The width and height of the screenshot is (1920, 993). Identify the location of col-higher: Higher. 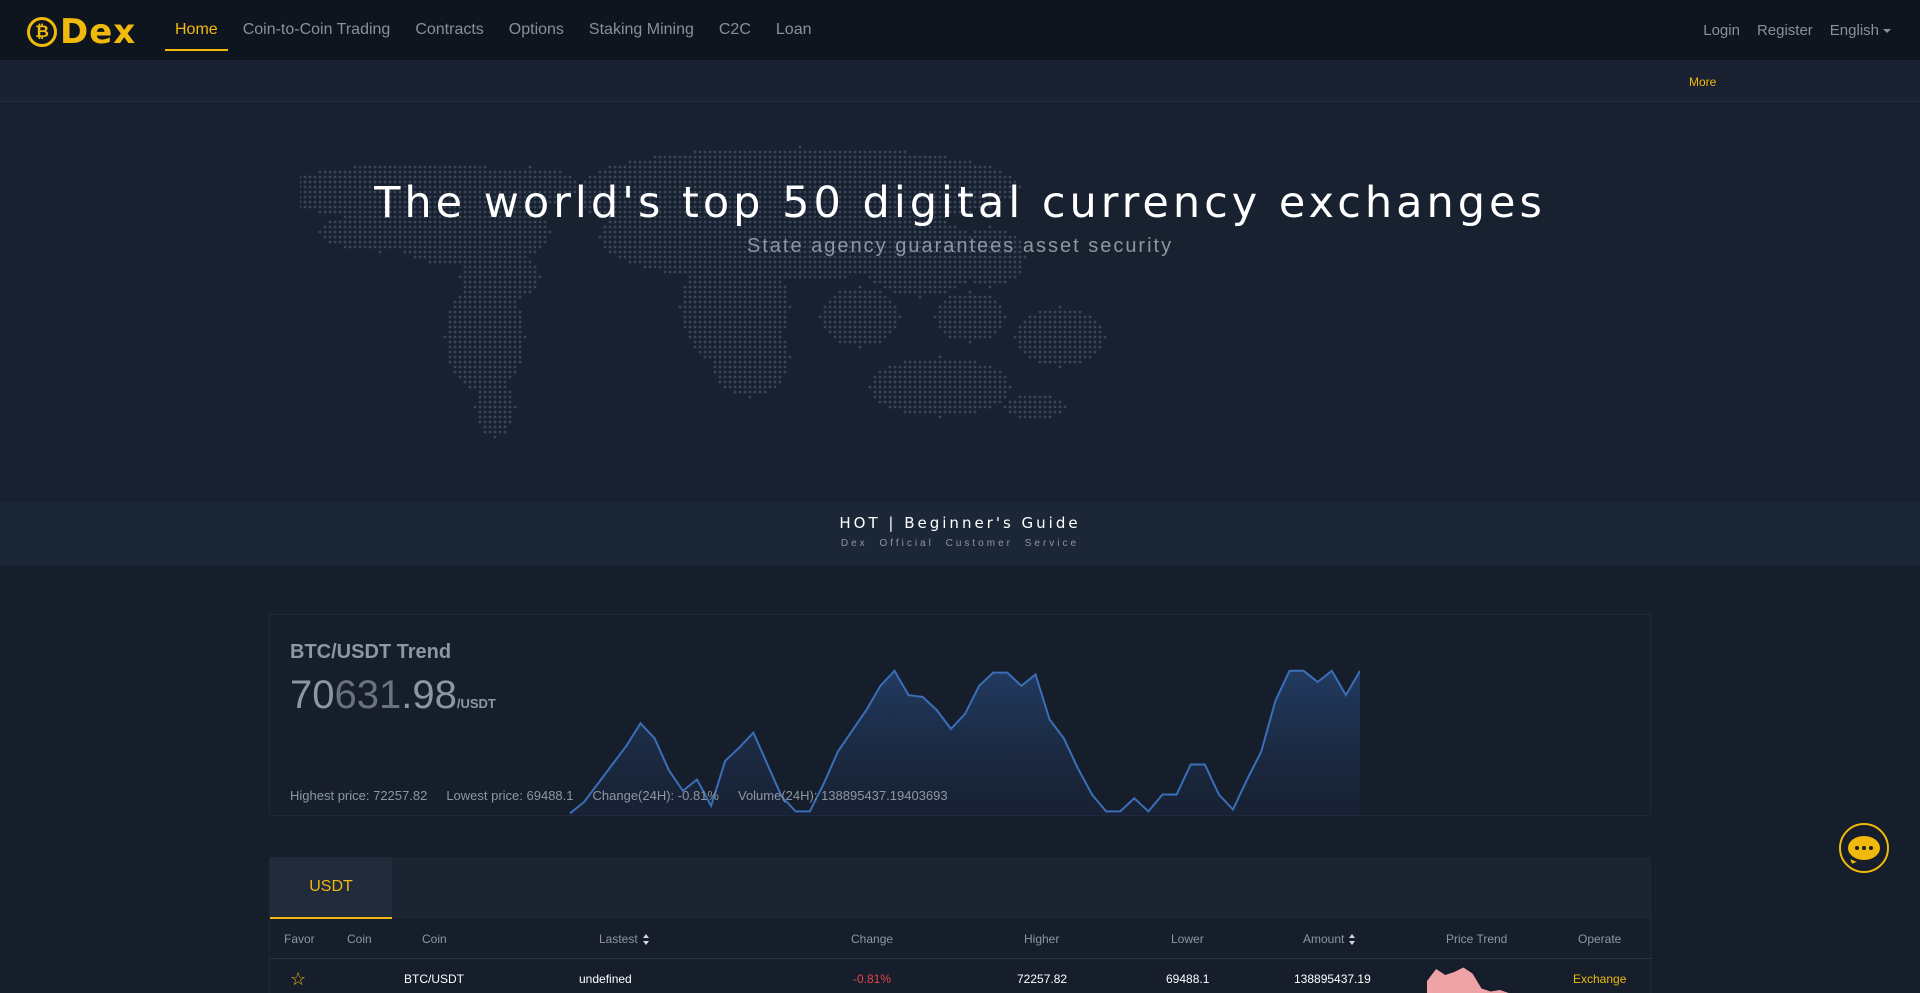
(1042, 939).